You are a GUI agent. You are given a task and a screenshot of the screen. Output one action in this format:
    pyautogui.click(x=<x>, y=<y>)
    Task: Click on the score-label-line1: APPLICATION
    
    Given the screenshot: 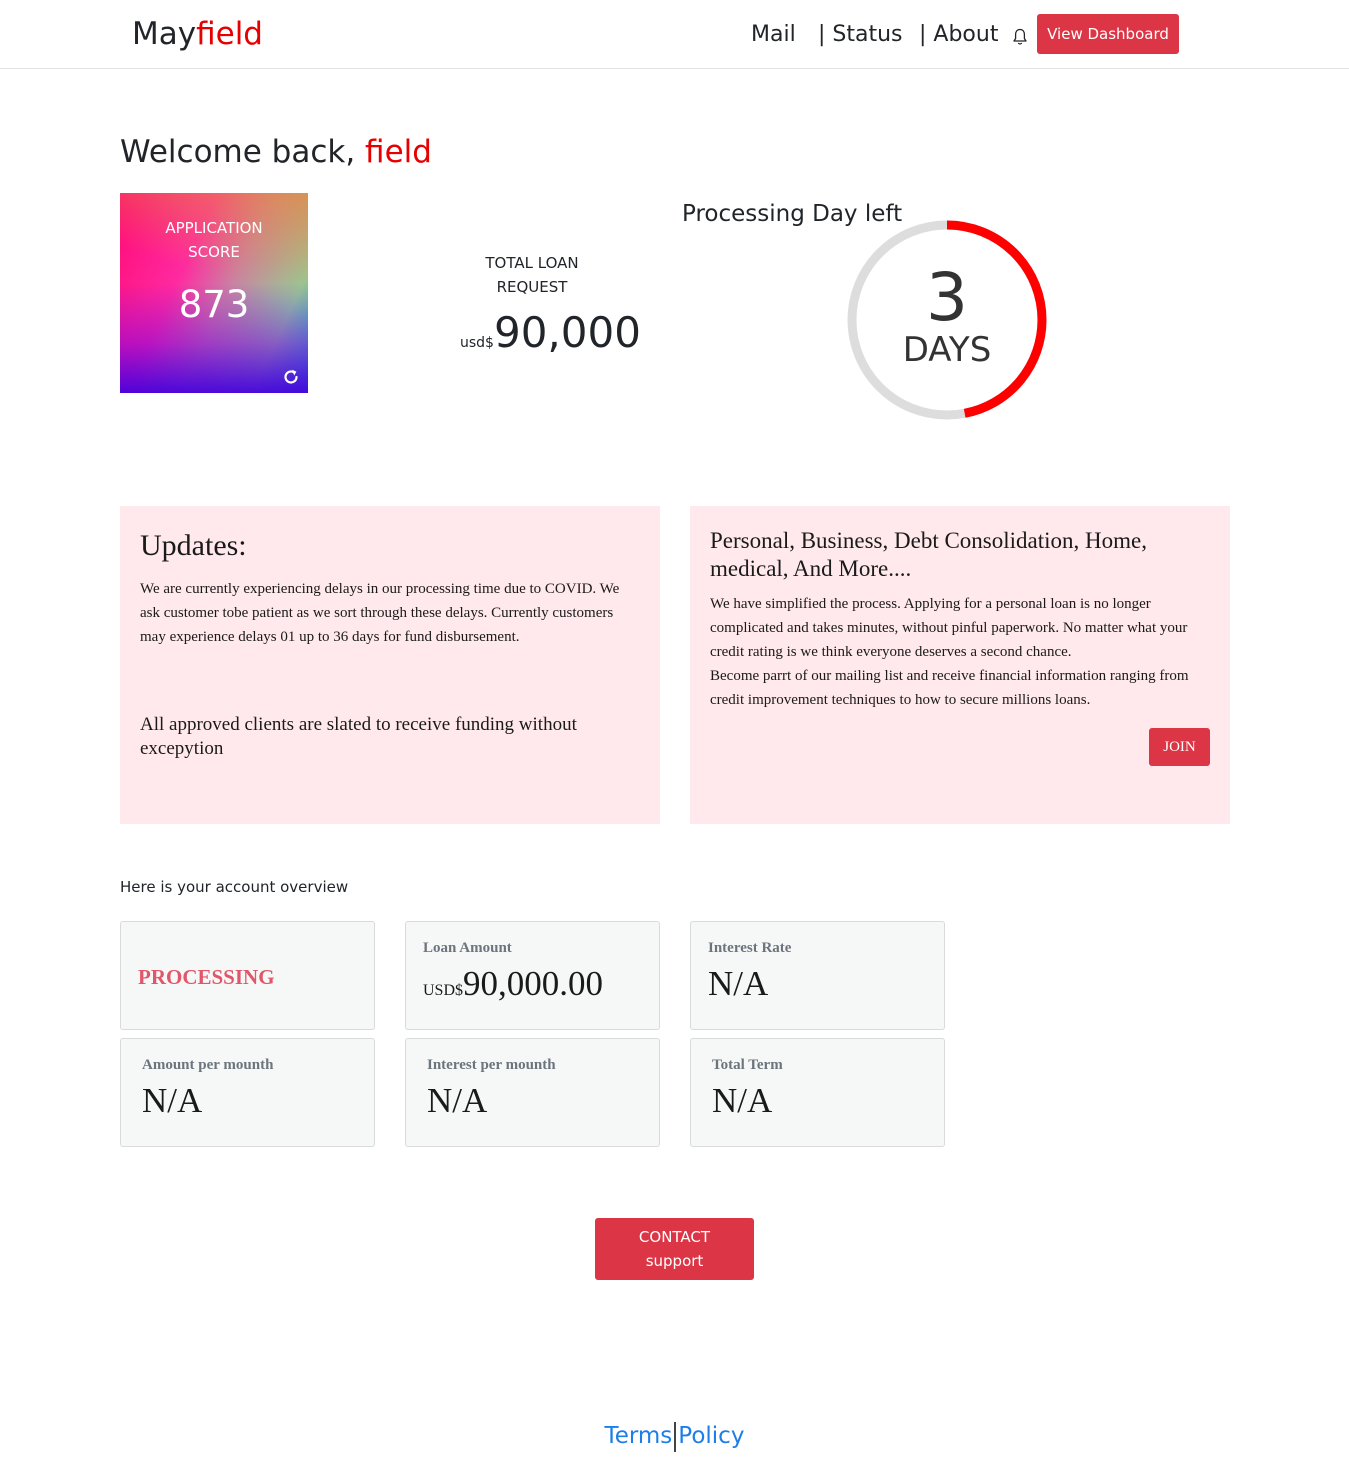 What is the action you would take?
    pyautogui.click(x=214, y=228)
    